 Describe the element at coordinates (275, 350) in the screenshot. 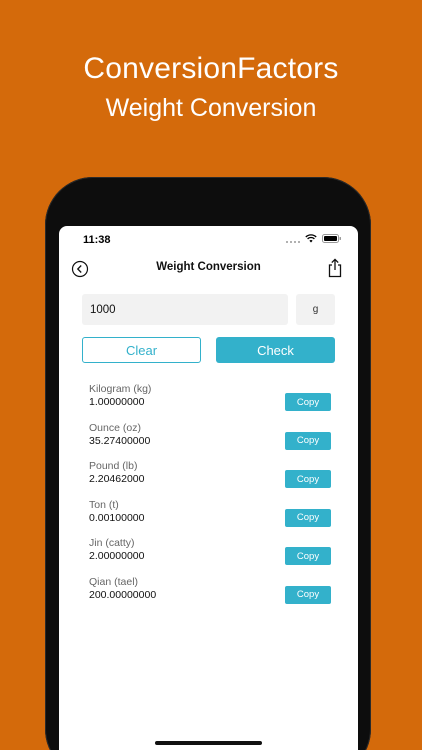

I see `check-button: Check` at that location.